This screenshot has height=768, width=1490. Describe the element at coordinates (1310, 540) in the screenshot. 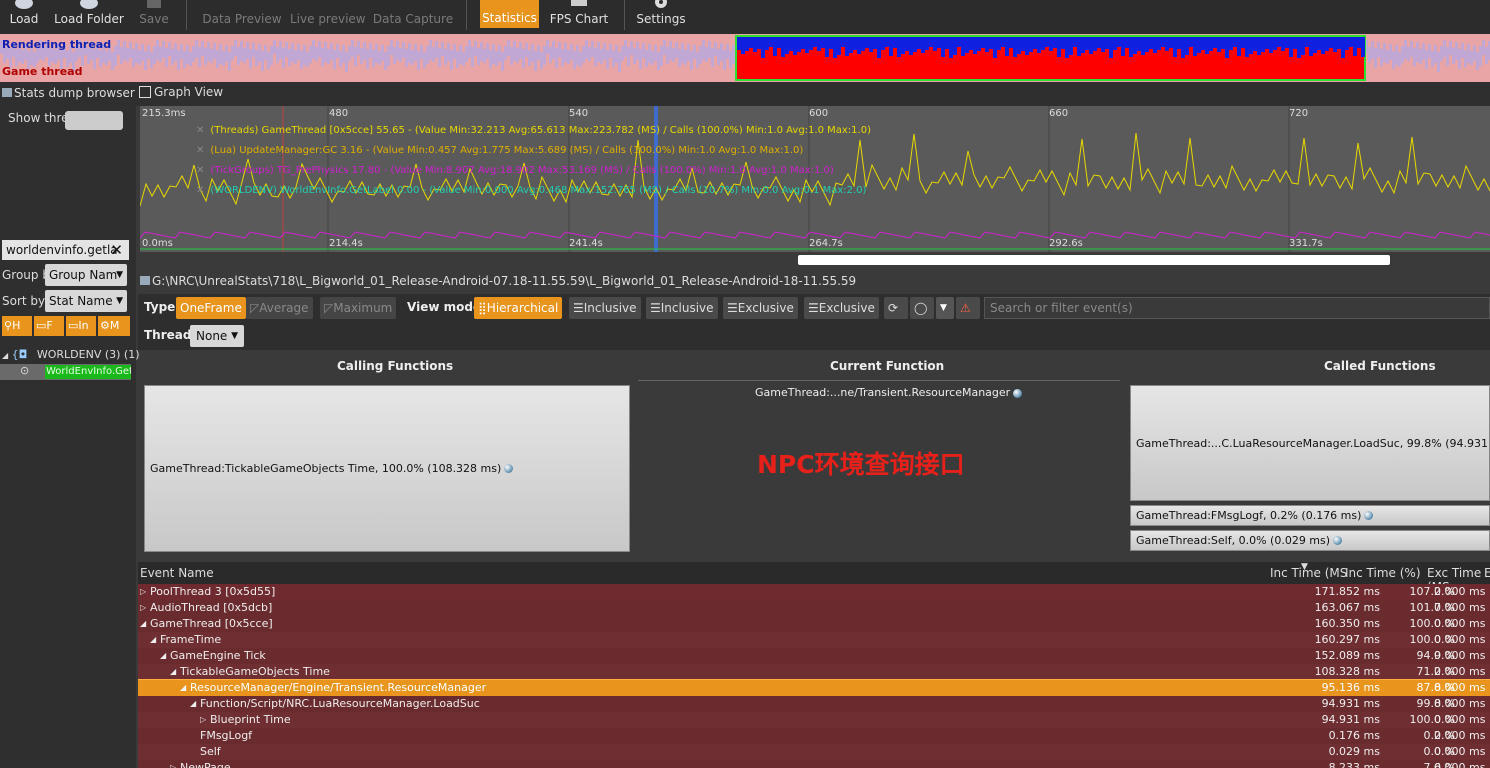

I see `called-function-box: GameThread:Self, 0.0% (0.029 ms)` at that location.